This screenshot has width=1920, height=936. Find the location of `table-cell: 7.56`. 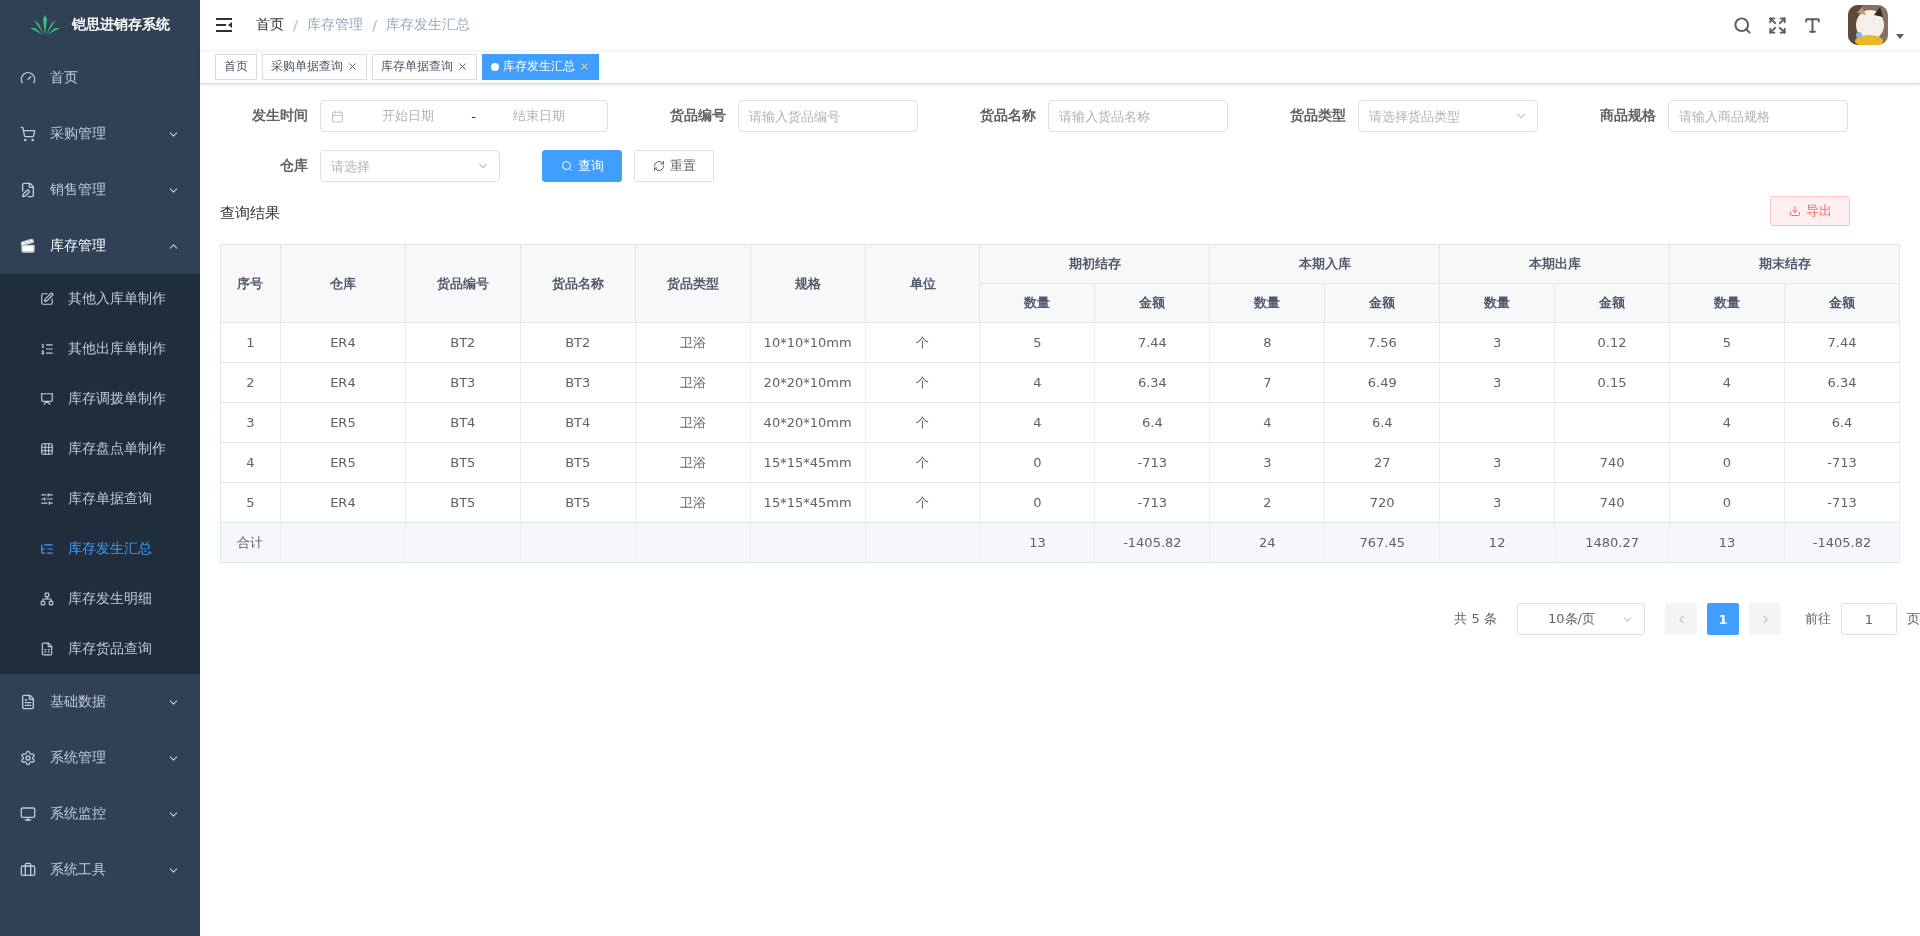

table-cell: 7.56 is located at coordinates (1382, 342).